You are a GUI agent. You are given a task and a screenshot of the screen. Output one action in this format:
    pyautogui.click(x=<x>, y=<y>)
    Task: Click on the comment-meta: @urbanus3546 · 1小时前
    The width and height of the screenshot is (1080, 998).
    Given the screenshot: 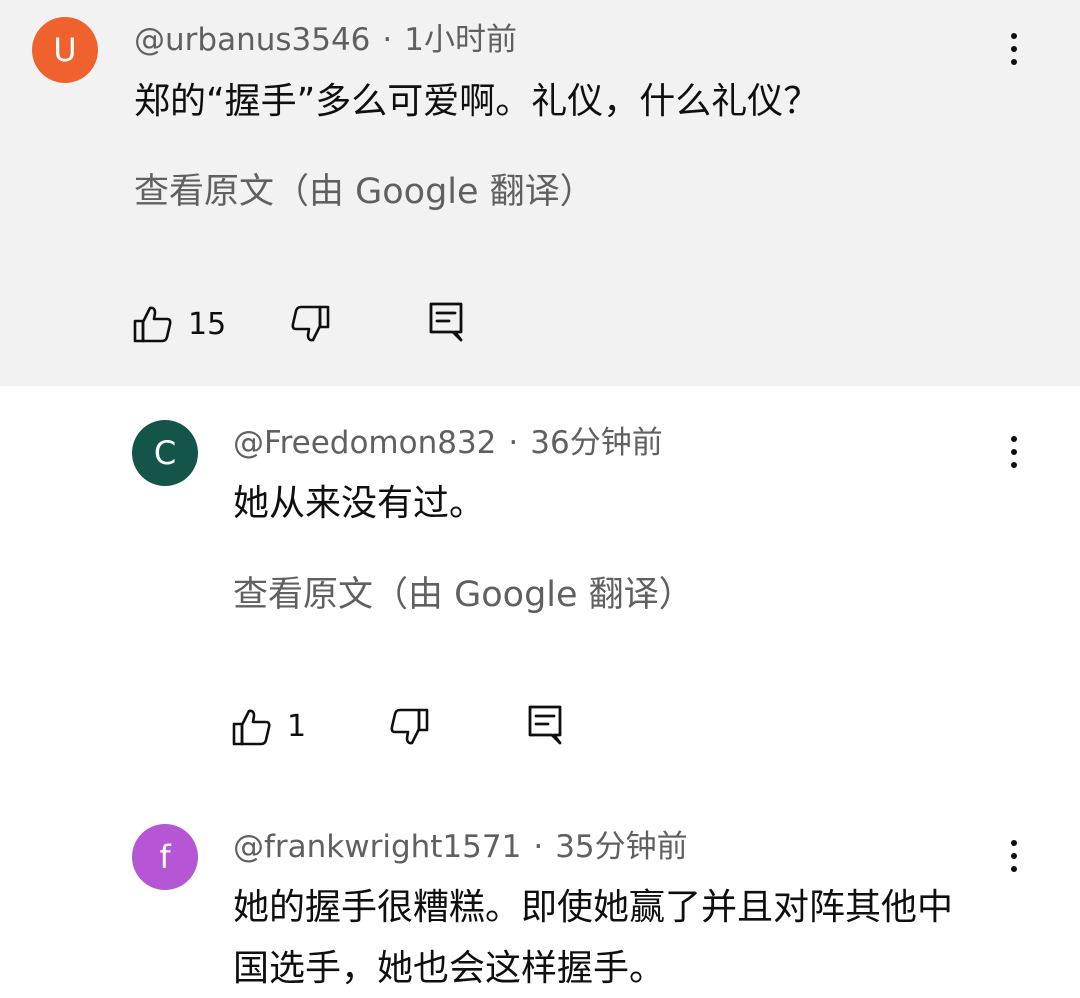 What is the action you would take?
    pyautogui.click(x=325, y=40)
    